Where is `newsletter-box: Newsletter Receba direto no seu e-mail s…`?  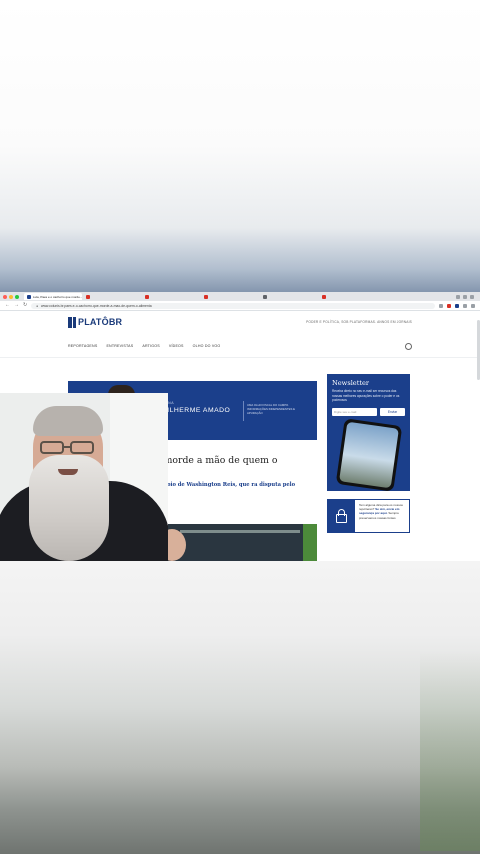 newsletter-box: Newsletter Receba direto no seu e-mail s… is located at coordinates (368, 432).